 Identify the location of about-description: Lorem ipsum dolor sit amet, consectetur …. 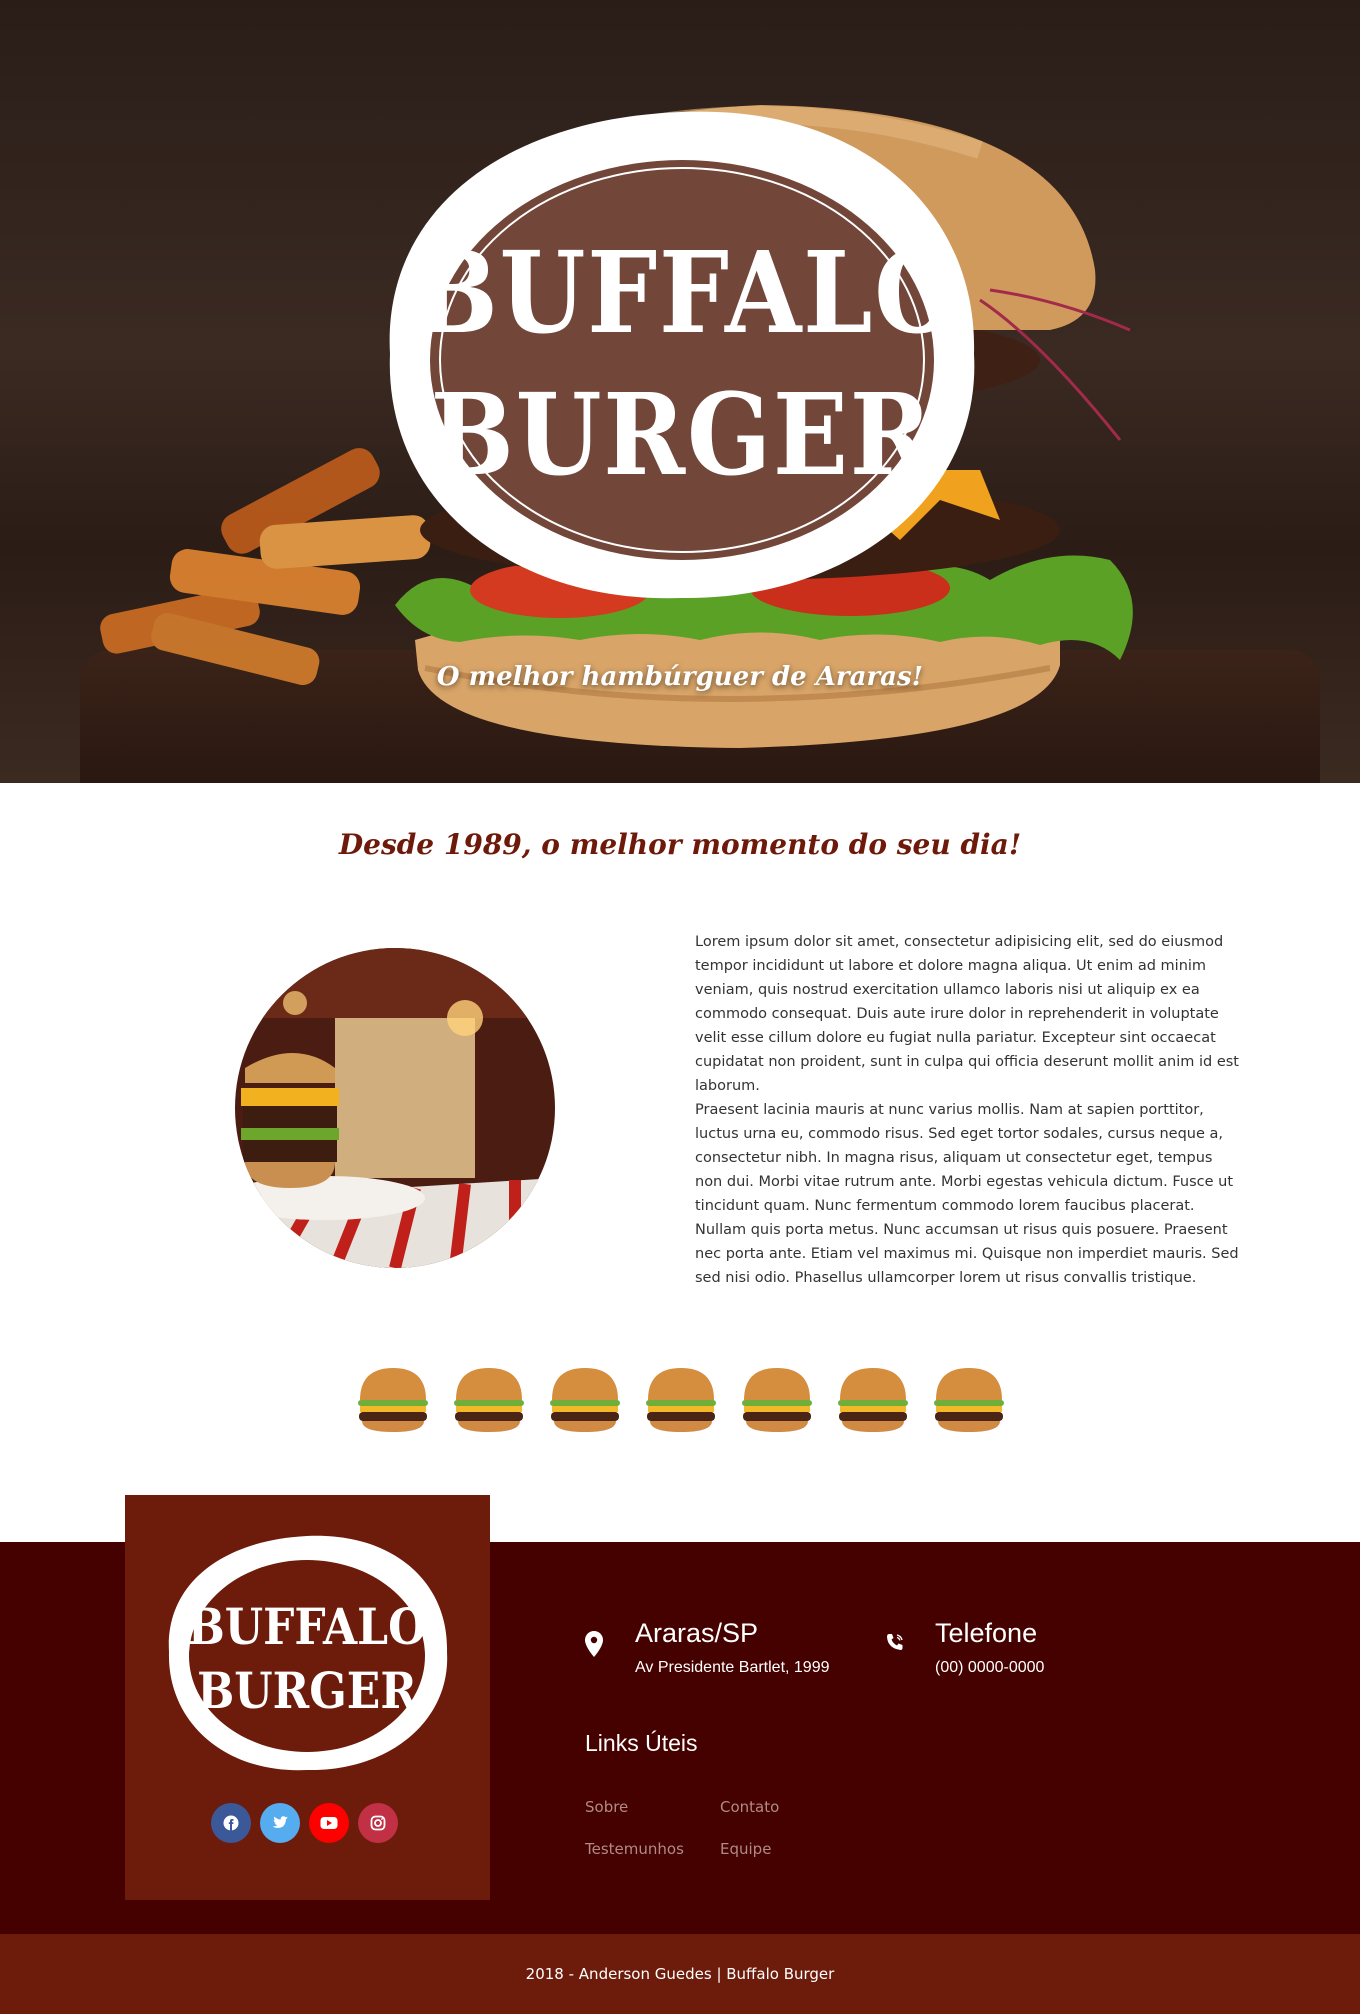
(967, 1110).